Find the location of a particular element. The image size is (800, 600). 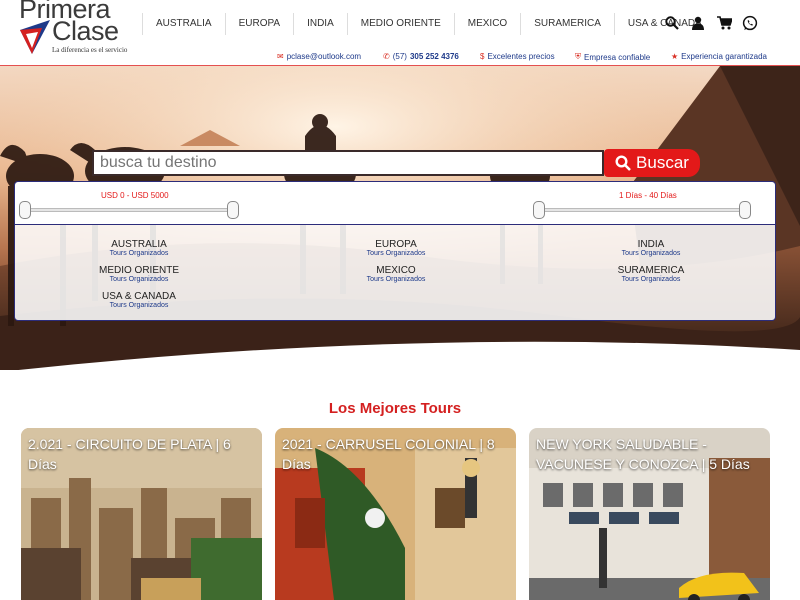

trust-badge: ⛨ Empresa confiable is located at coordinates (612, 57).